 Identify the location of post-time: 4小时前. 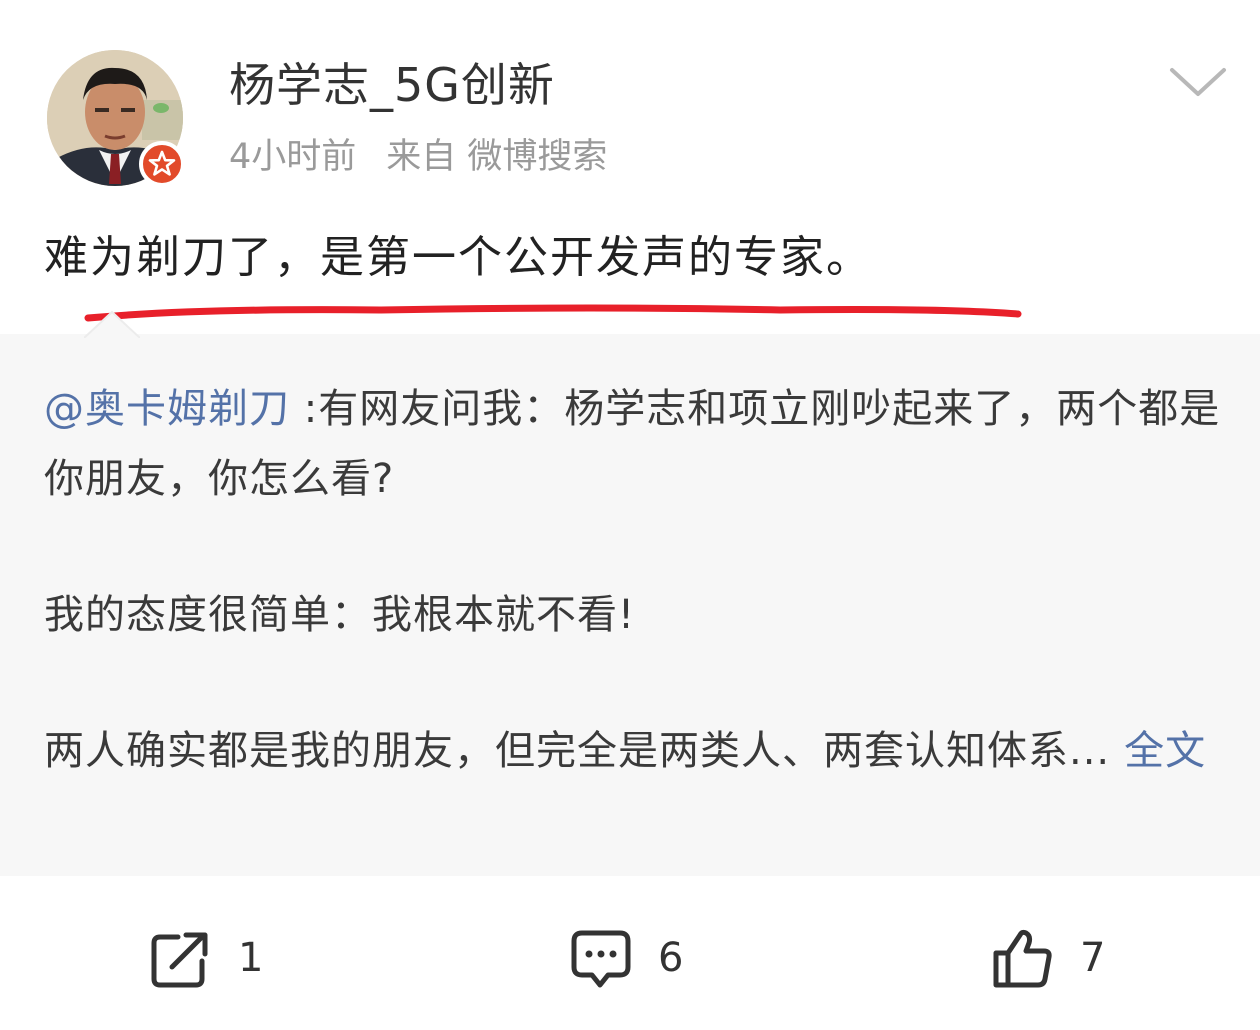
(293, 157).